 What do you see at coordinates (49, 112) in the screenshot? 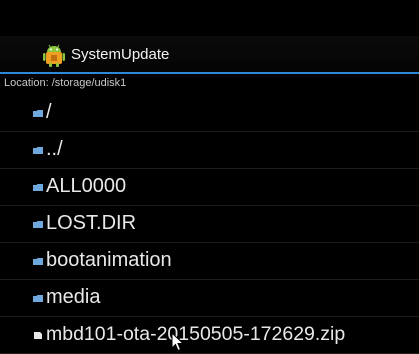
I see `file-name: /` at bounding box center [49, 112].